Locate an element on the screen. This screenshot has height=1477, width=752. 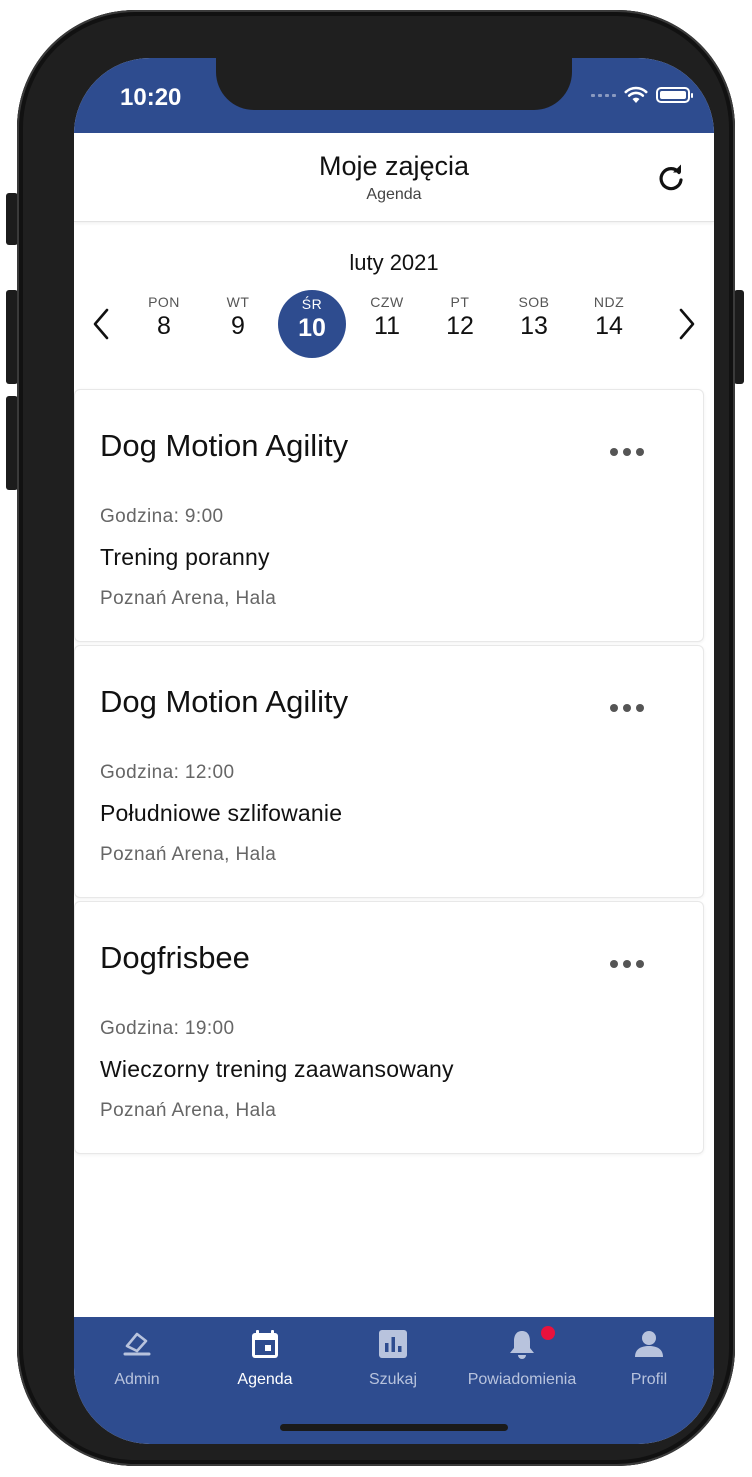
day-number: 12 is located at coordinates (460, 326).